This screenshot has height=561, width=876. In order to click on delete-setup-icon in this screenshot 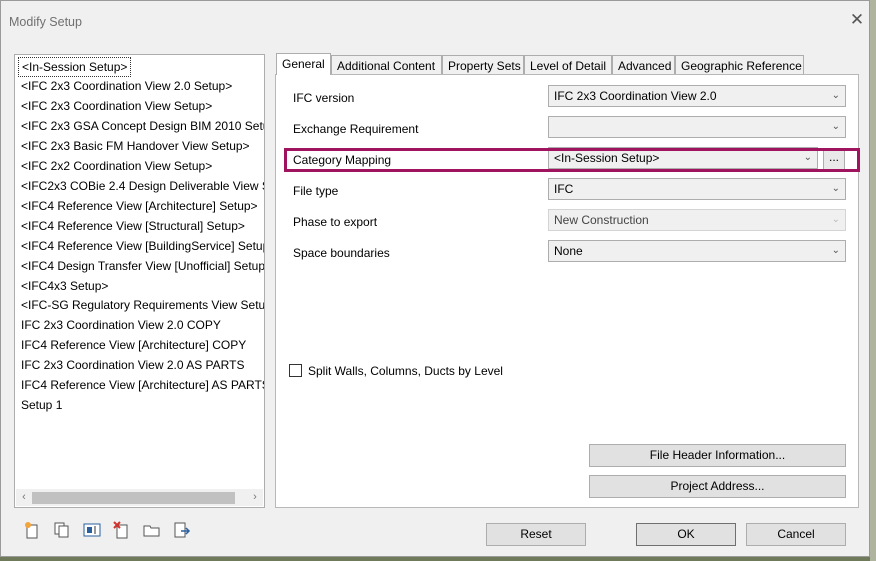, I will do `click(122, 530)`.